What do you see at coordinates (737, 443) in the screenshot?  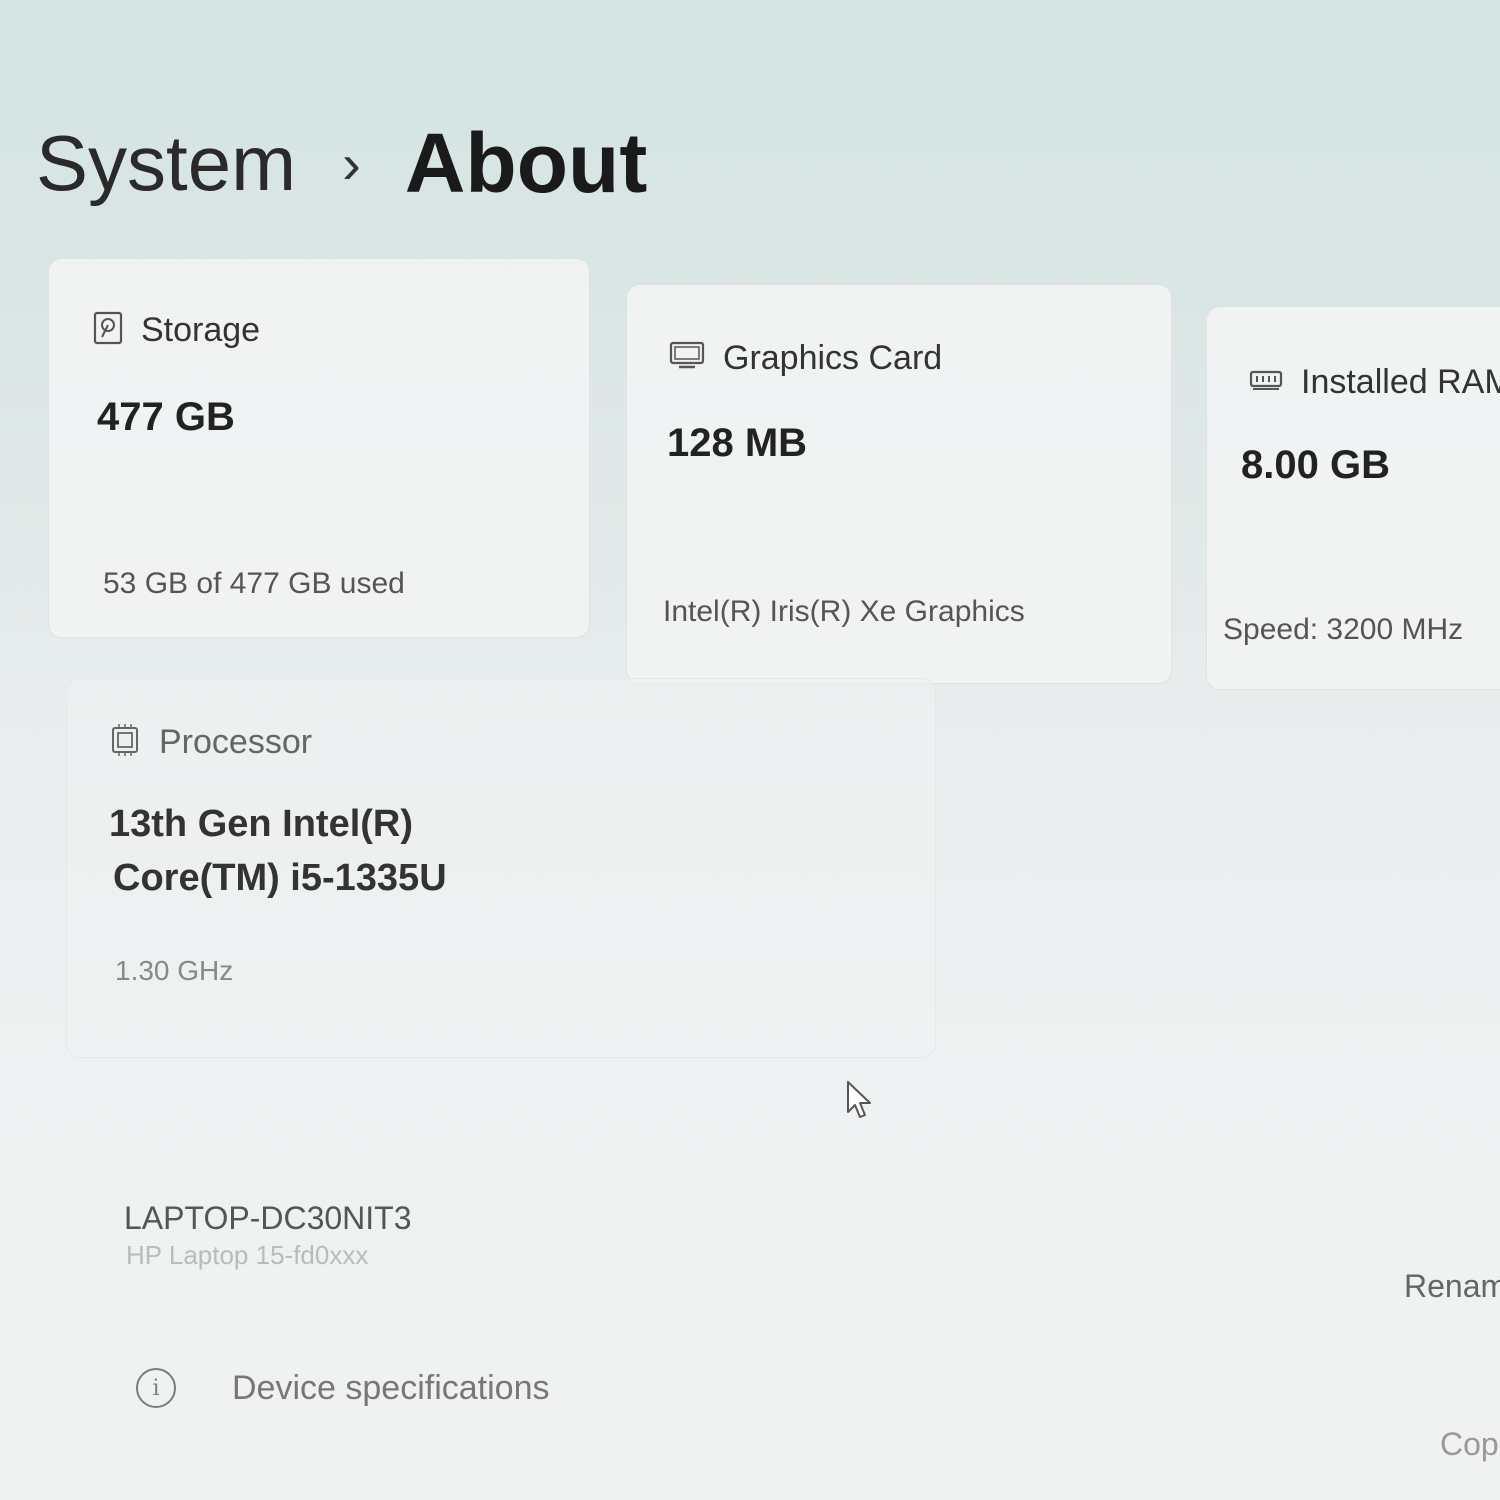 I see `graphics-value: 128 MB` at bounding box center [737, 443].